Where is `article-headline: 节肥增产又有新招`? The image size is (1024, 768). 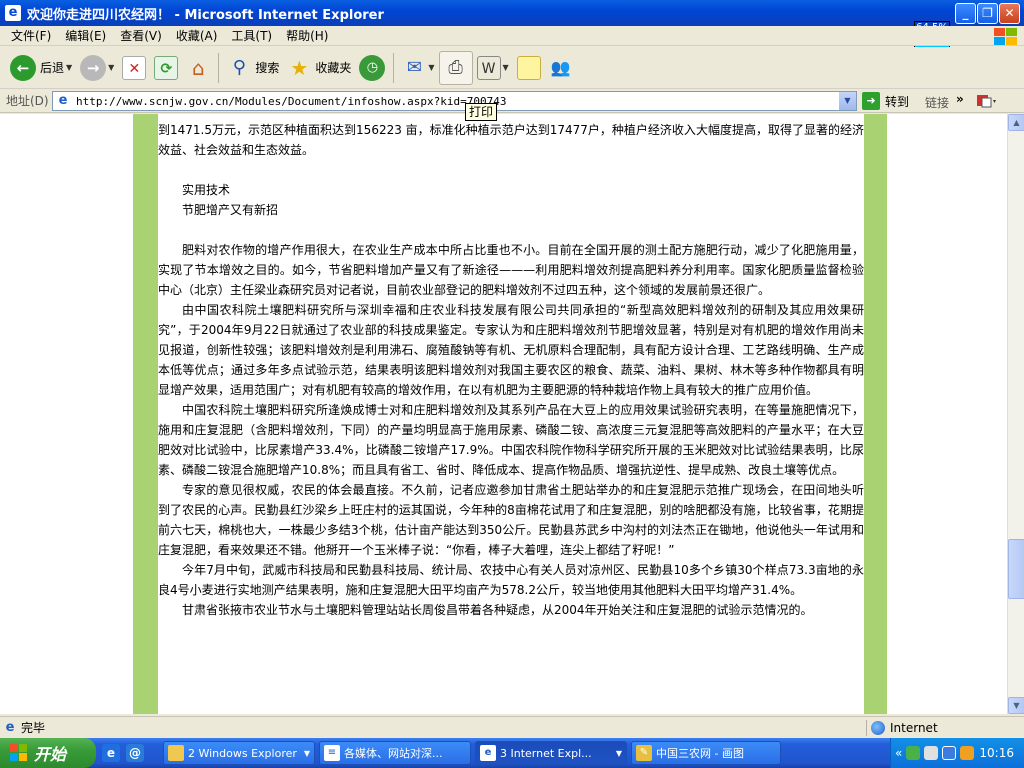 article-headline: 节肥增产又有新招 is located at coordinates (230, 210).